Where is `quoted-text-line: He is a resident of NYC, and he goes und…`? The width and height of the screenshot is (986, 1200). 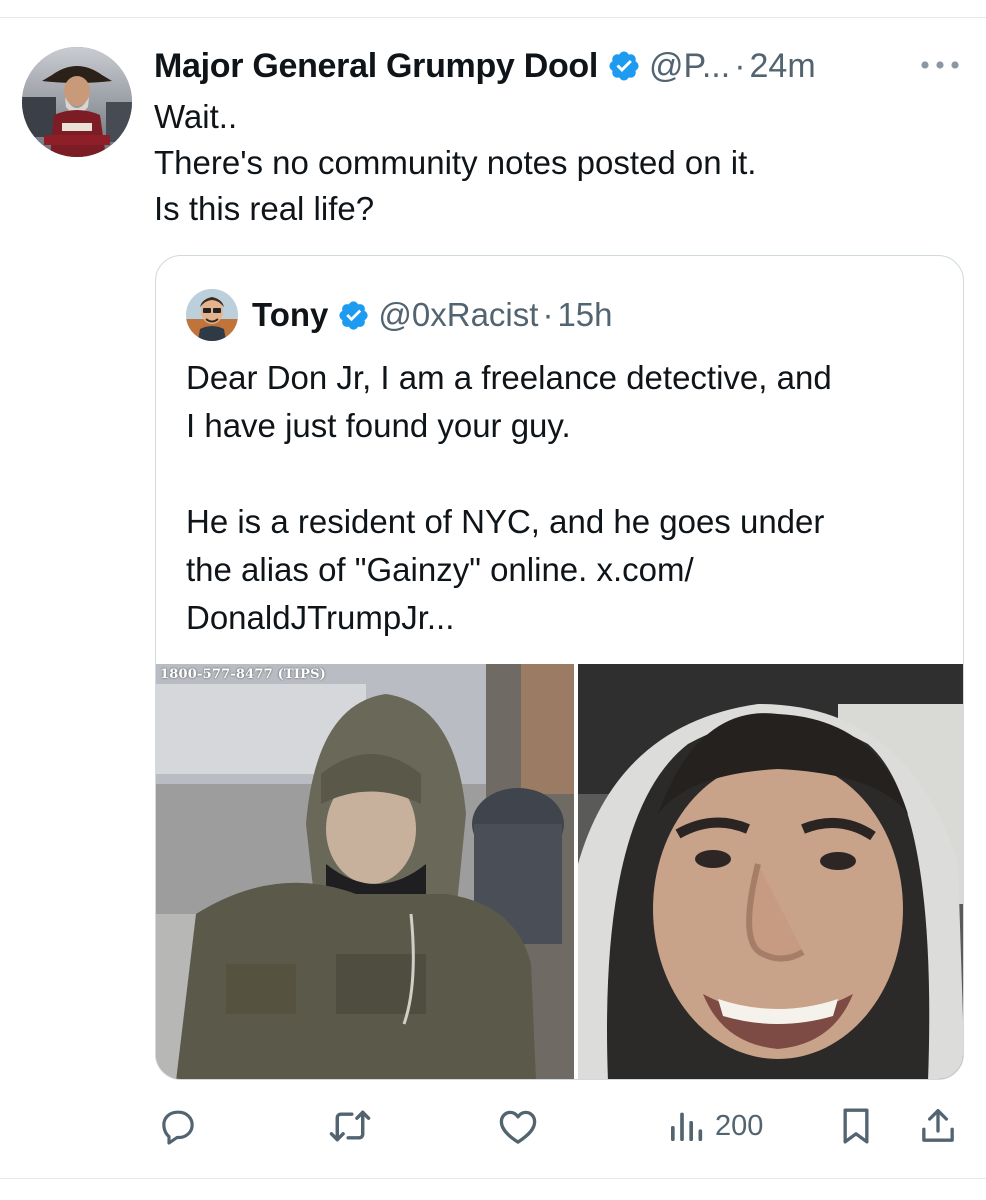
quoted-text-line: He is a resident of NYC, and he goes und… is located at coordinates (505, 521).